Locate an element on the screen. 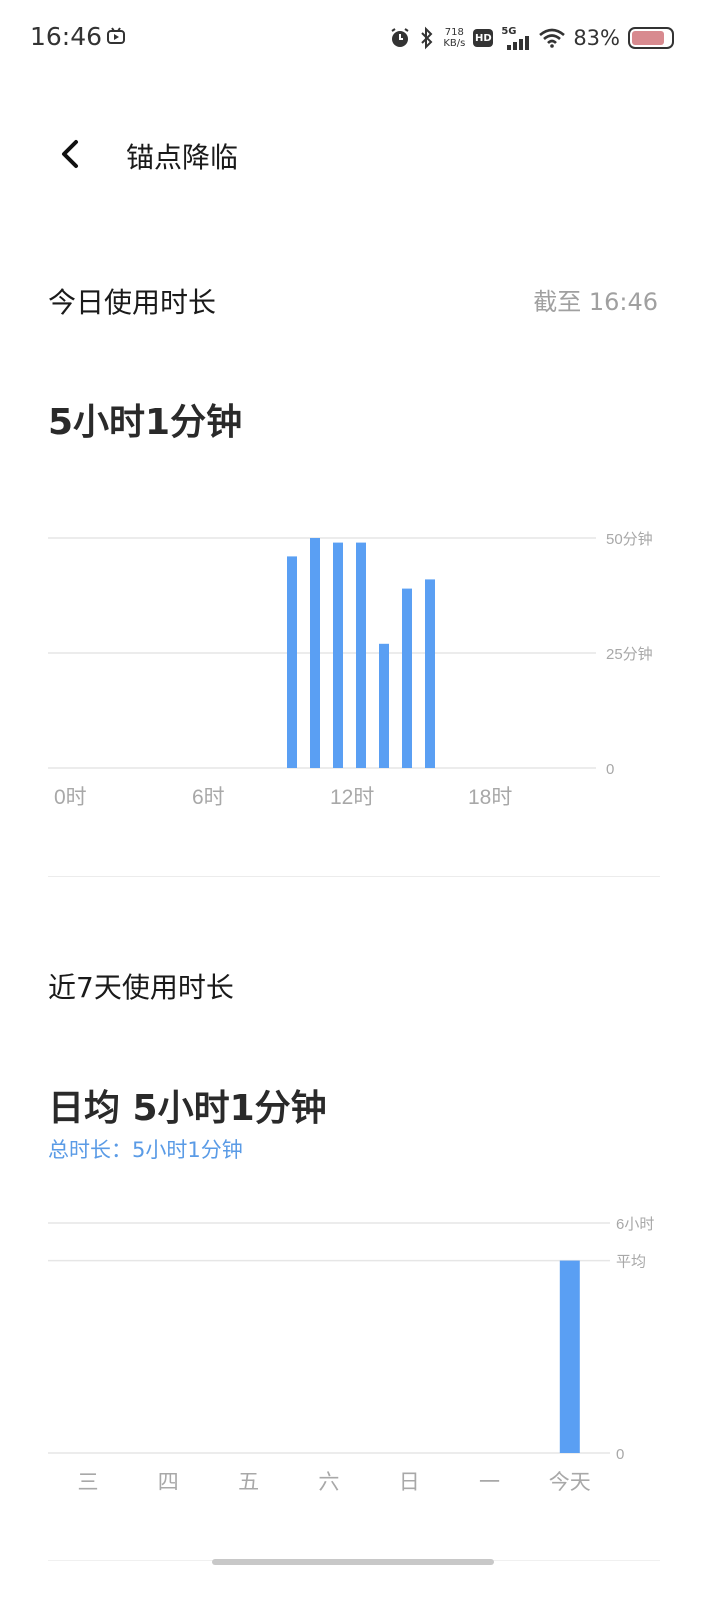  y-tick-label: 平均 is located at coordinates (631, 1262).